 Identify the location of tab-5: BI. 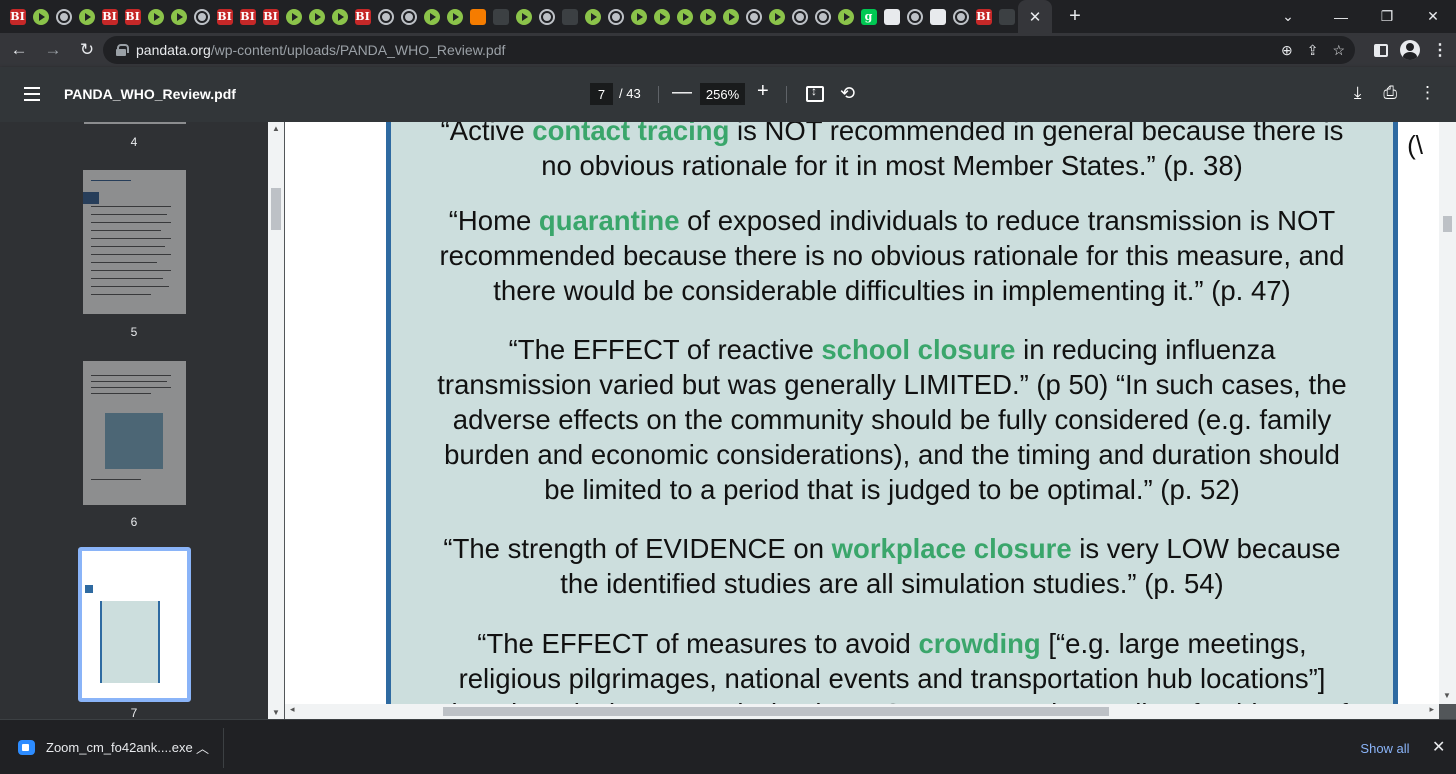
(109, 16).